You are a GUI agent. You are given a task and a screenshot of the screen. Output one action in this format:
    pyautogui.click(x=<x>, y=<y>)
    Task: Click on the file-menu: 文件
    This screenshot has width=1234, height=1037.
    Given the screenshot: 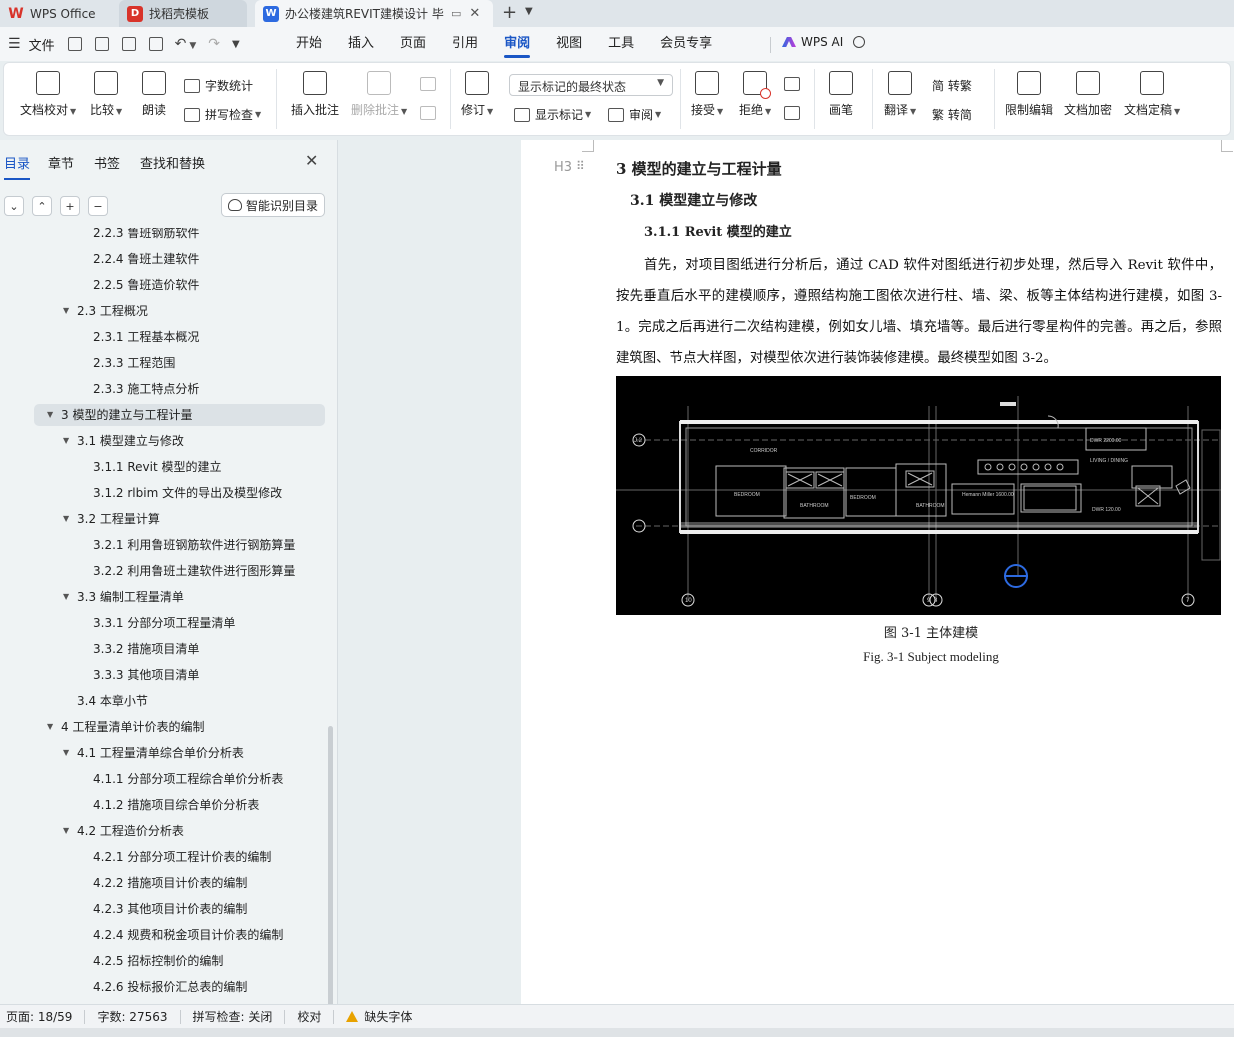 What is the action you would take?
    pyautogui.click(x=42, y=44)
    